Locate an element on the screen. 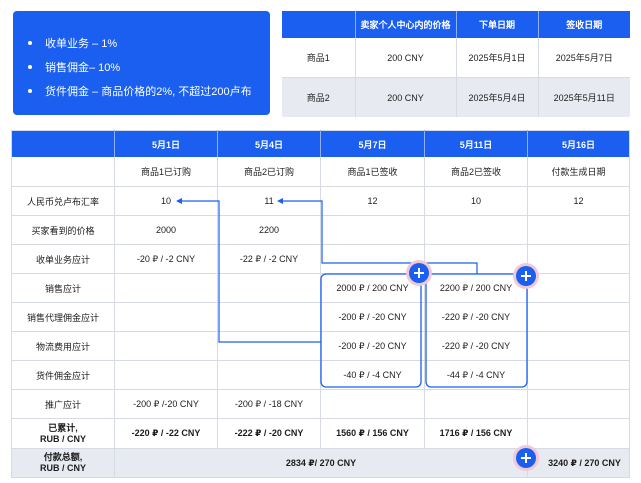 This screenshot has width=641, height=483. table-row: 商品1 200 CNY 2025年5月1日 2025年5月7日 is located at coordinates (456, 58).